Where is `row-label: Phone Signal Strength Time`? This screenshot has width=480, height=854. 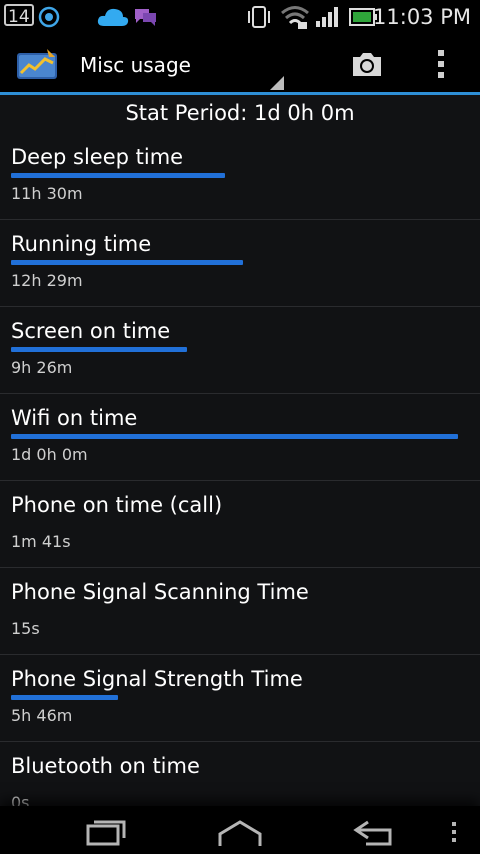
row-label: Phone Signal Strength Time is located at coordinates (157, 679).